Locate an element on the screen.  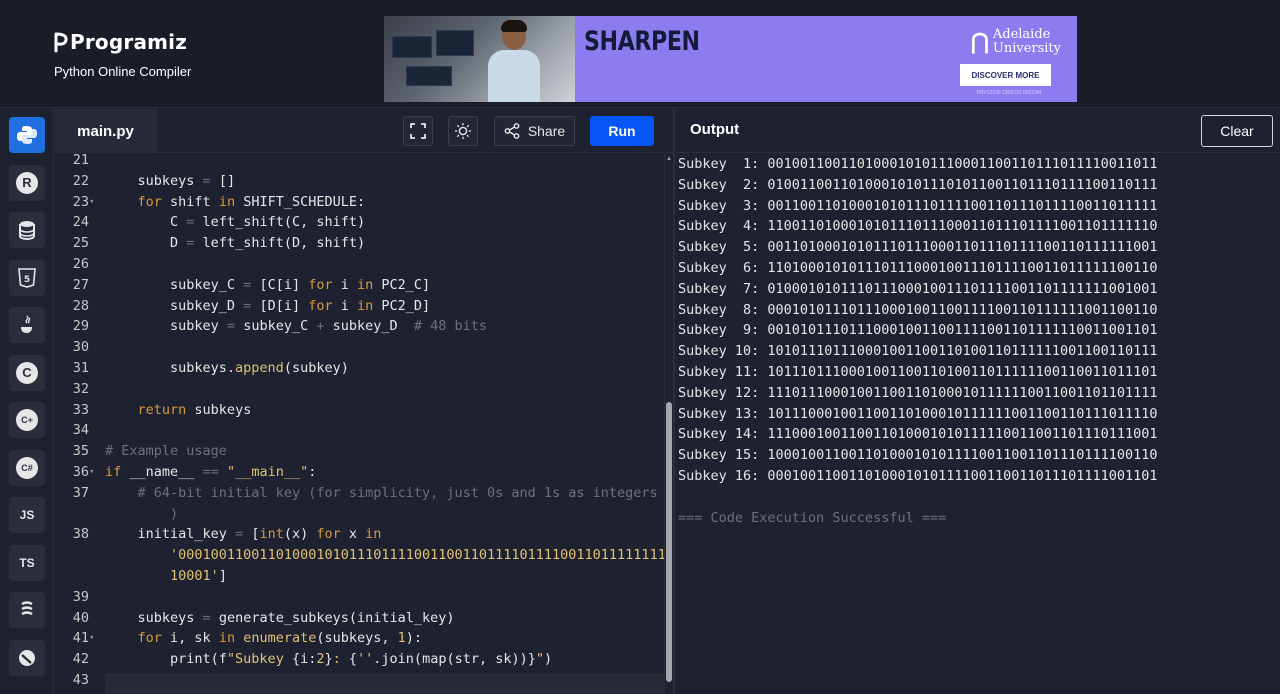
programiz-logo: Programiz is located at coordinates (122, 42).